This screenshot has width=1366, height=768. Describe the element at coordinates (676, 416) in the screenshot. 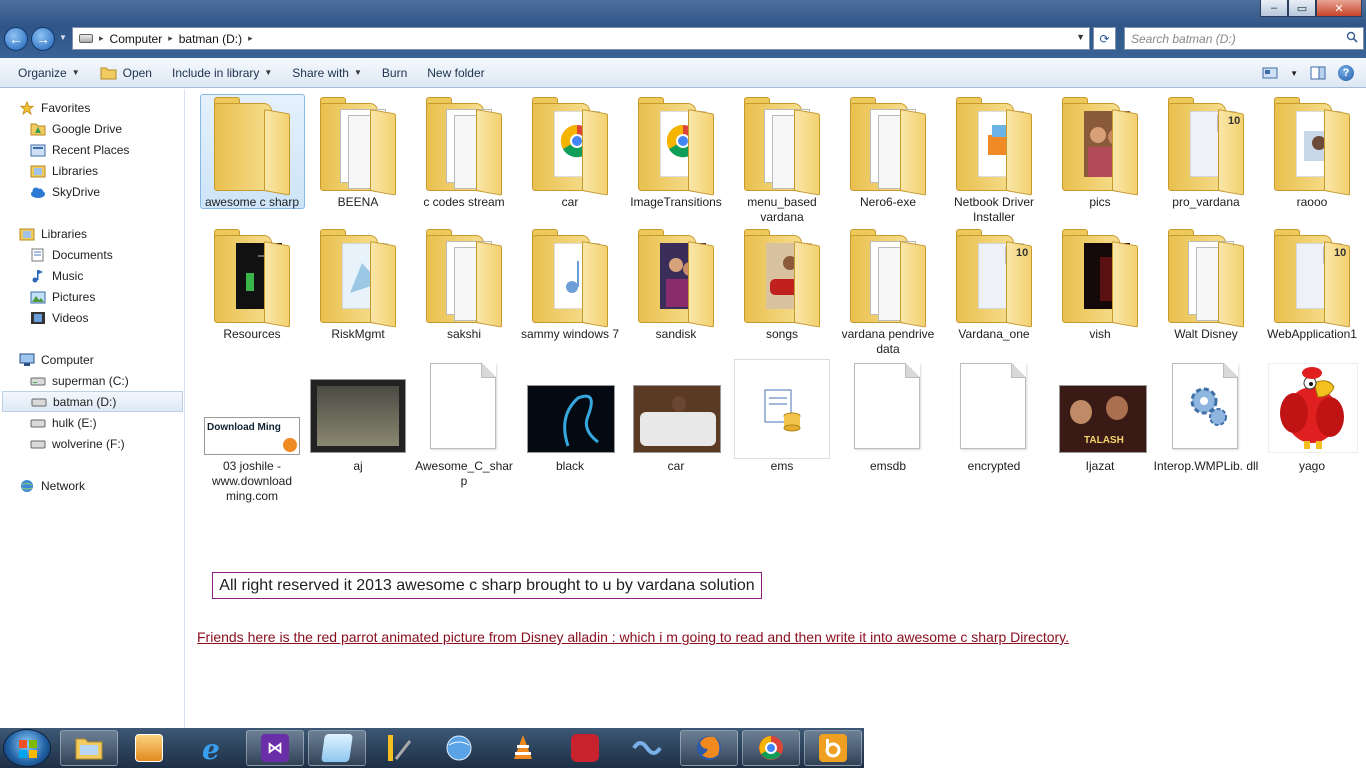

I see `file-item: car` at that location.